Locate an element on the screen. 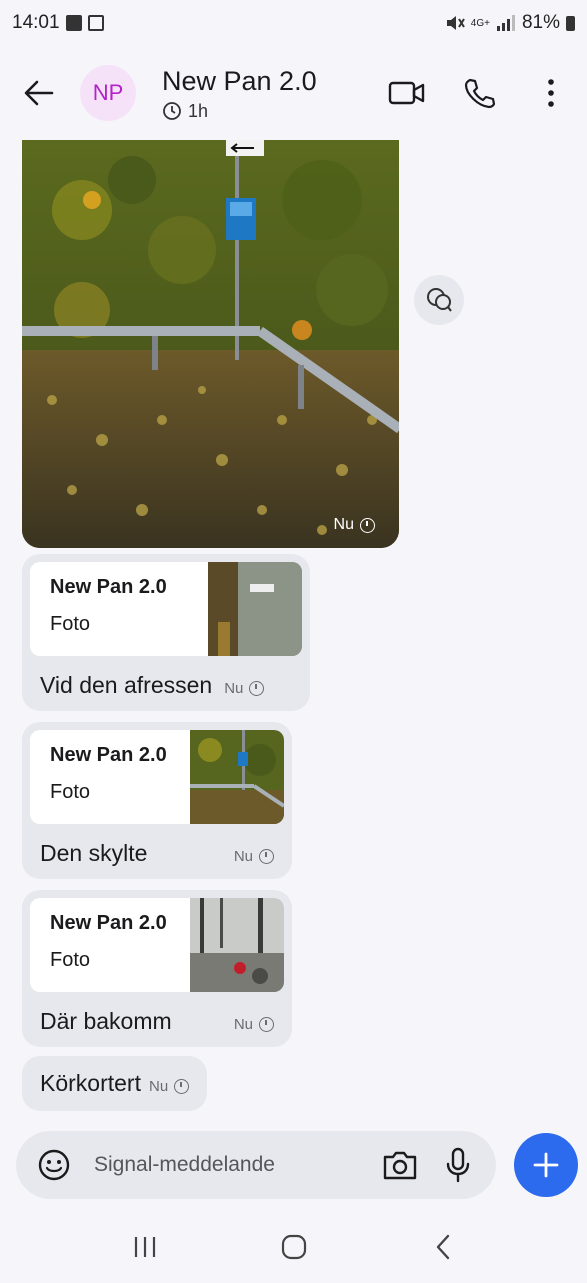 The image size is (587, 1283). microphone-icon is located at coordinates (458, 1165).